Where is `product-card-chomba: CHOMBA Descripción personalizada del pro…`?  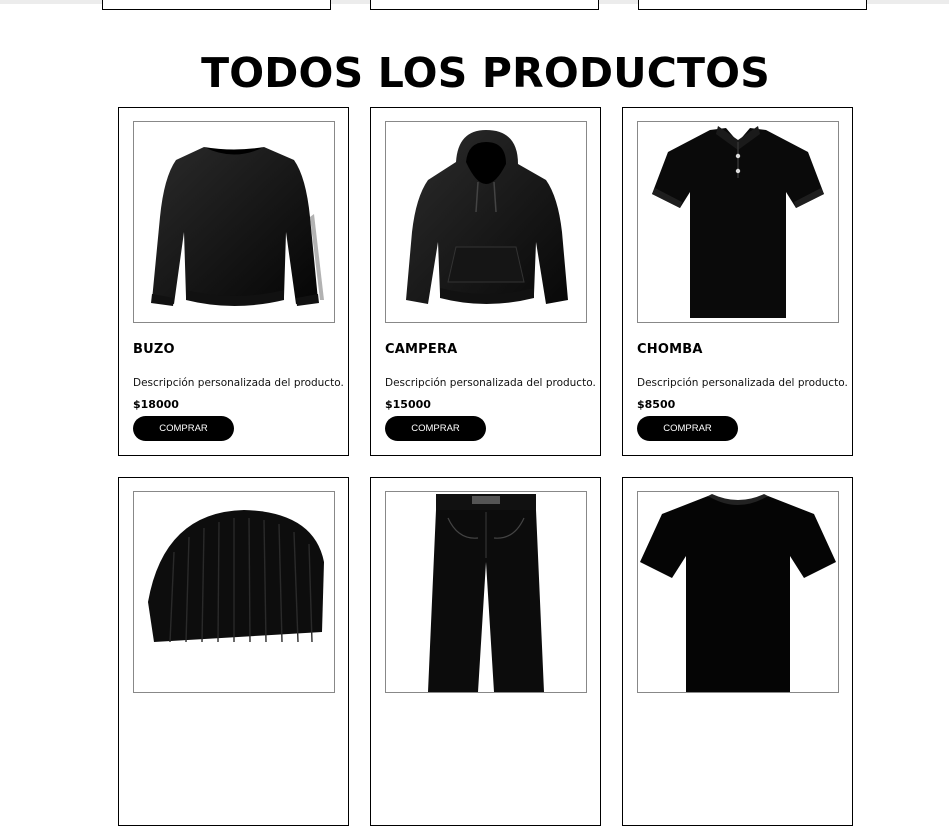
product-card-chomba: CHOMBA Descripción personalizada del pro… is located at coordinates (737, 281).